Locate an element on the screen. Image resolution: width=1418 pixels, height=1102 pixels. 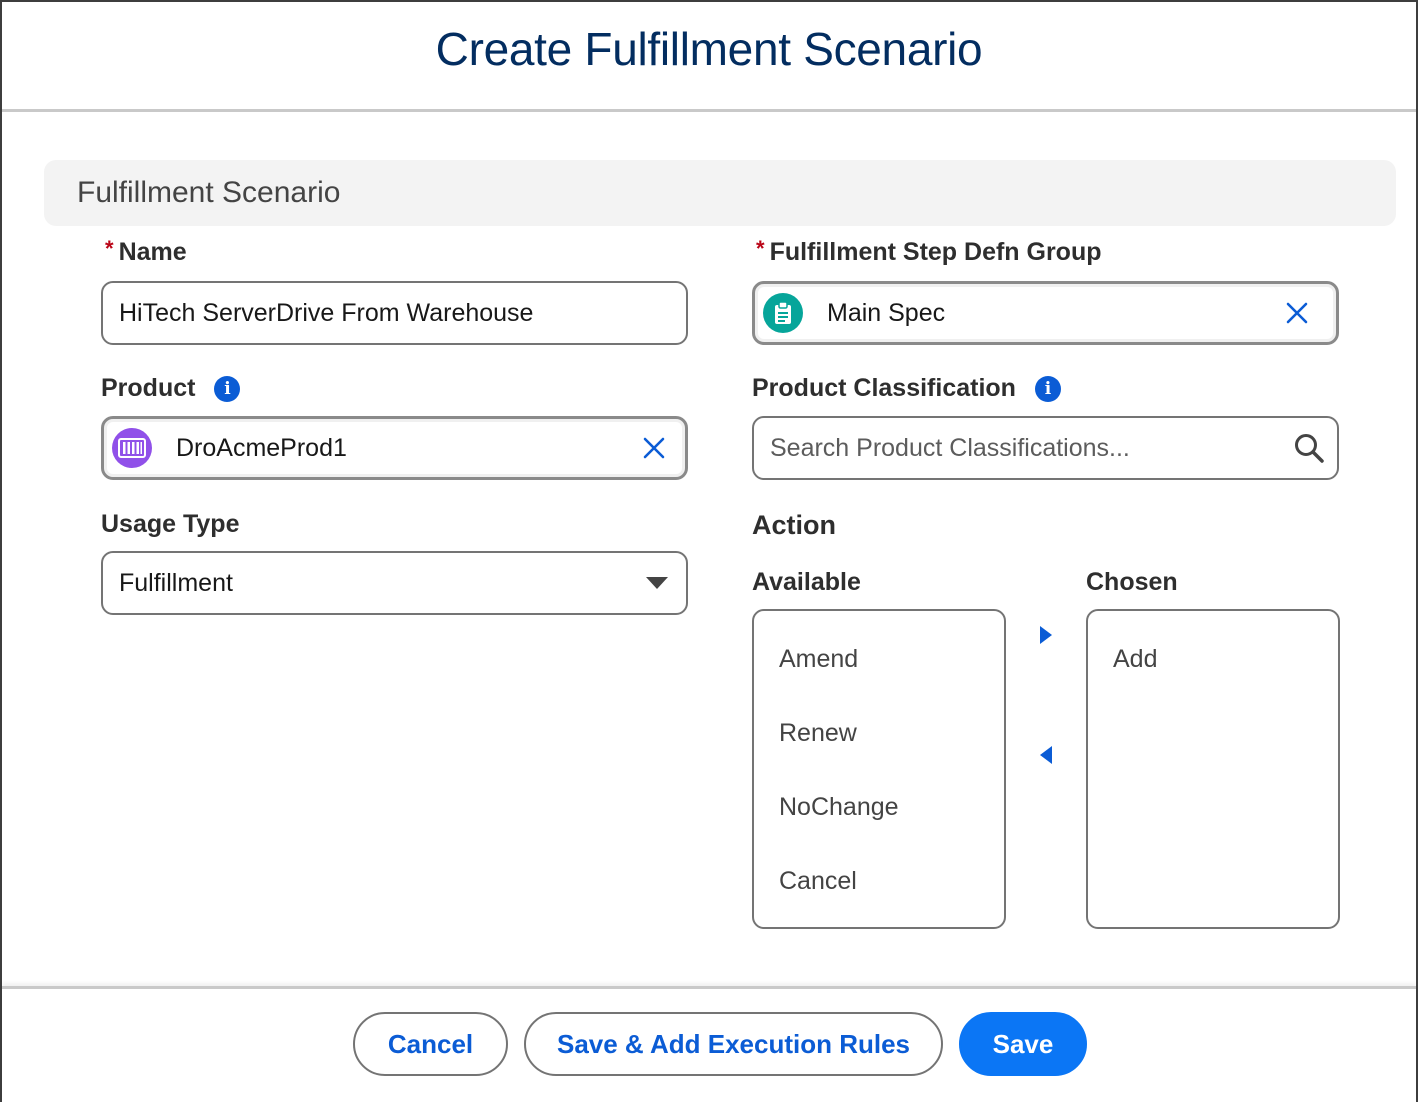
caret-left-icon is located at coordinates (1046, 755).